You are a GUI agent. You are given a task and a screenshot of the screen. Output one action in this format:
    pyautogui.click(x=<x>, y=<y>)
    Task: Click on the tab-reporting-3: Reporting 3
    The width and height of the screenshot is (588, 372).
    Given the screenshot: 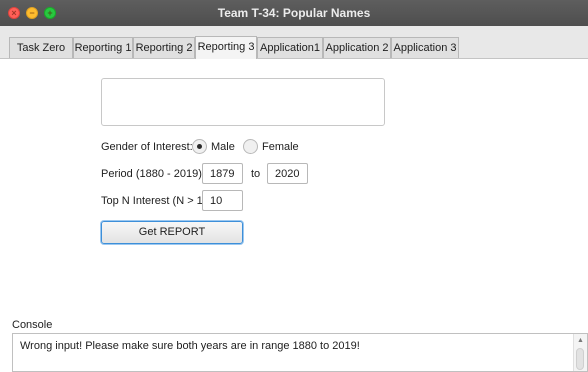 What is the action you would take?
    pyautogui.click(x=226, y=47)
    